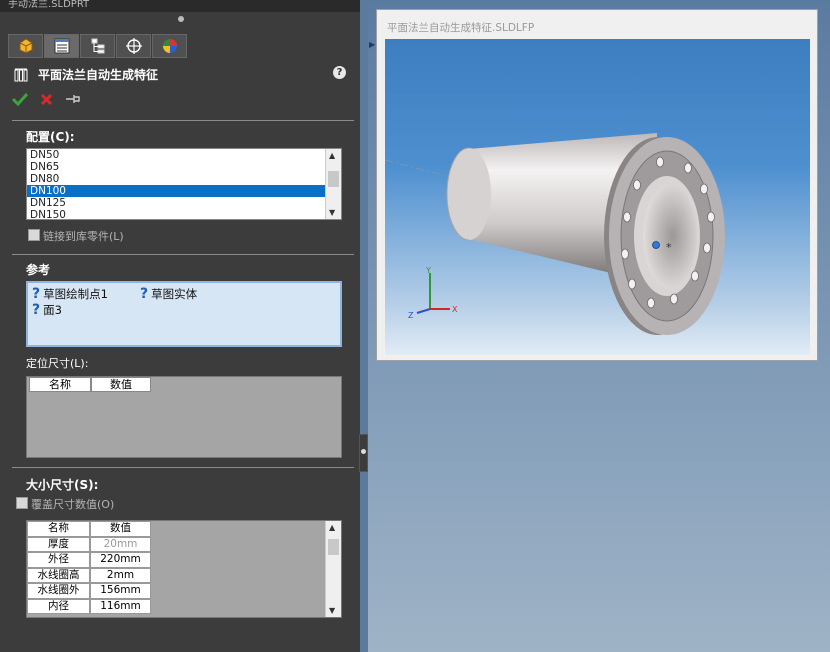 The width and height of the screenshot is (830, 652). What do you see at coordinates (98, 75) in the screenshot?
I see `panel-title: 平面法兰自动生成特征` at bounding box center [98, 75].